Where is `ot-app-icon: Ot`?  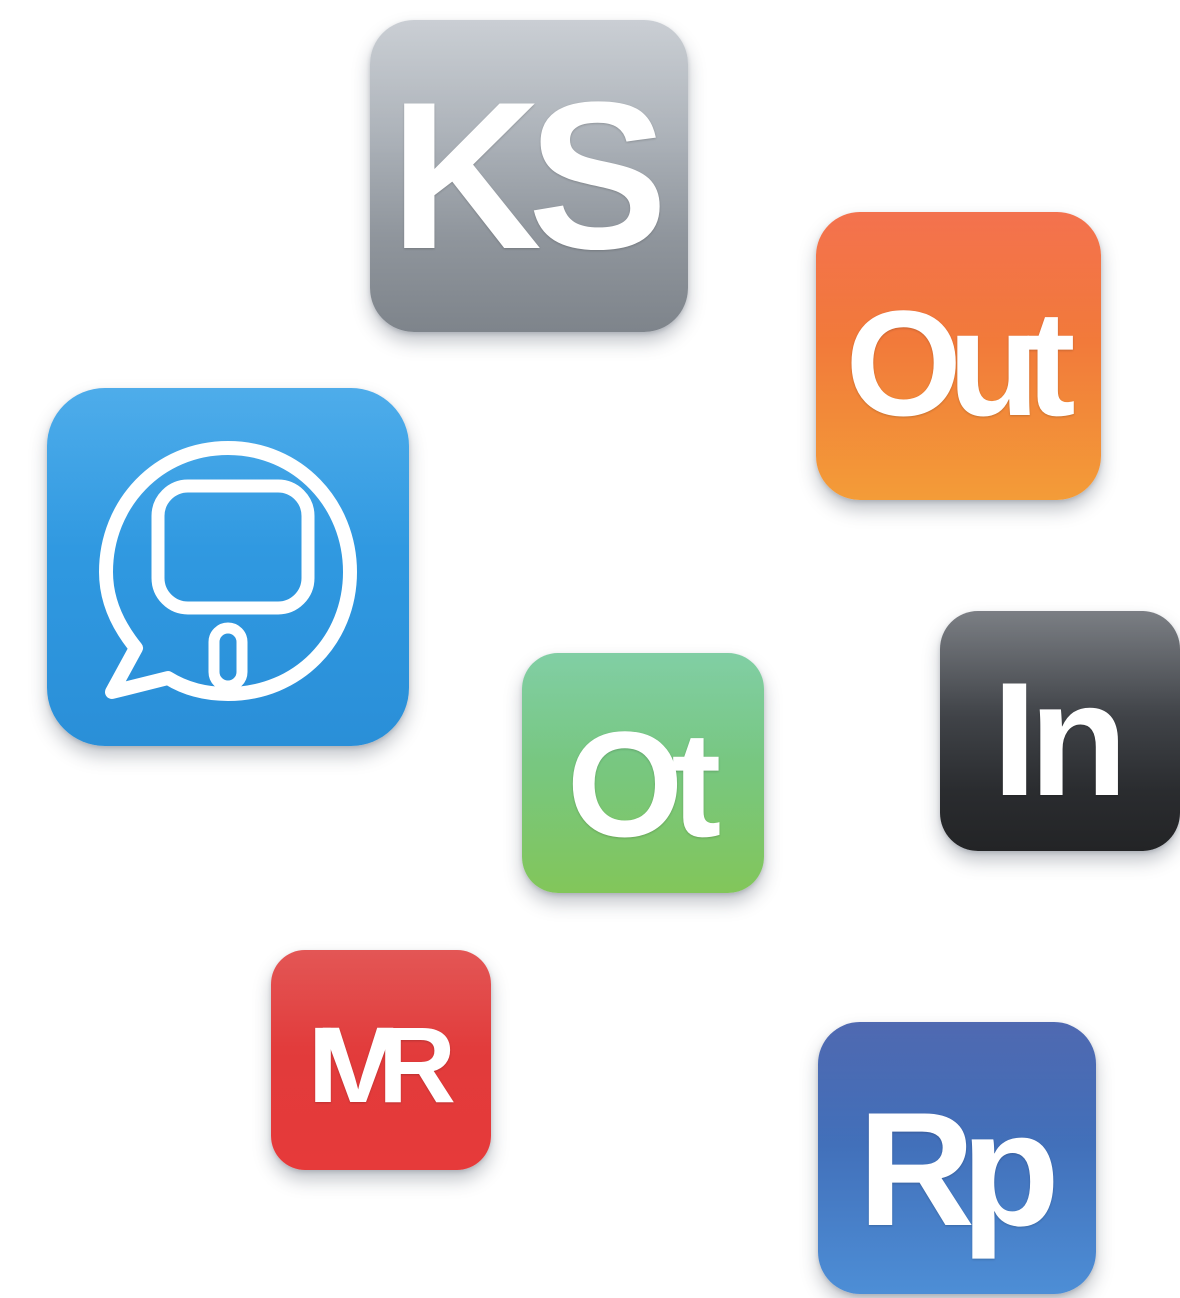
ot-app-icon: Ot is located at coordinates (643, 773).